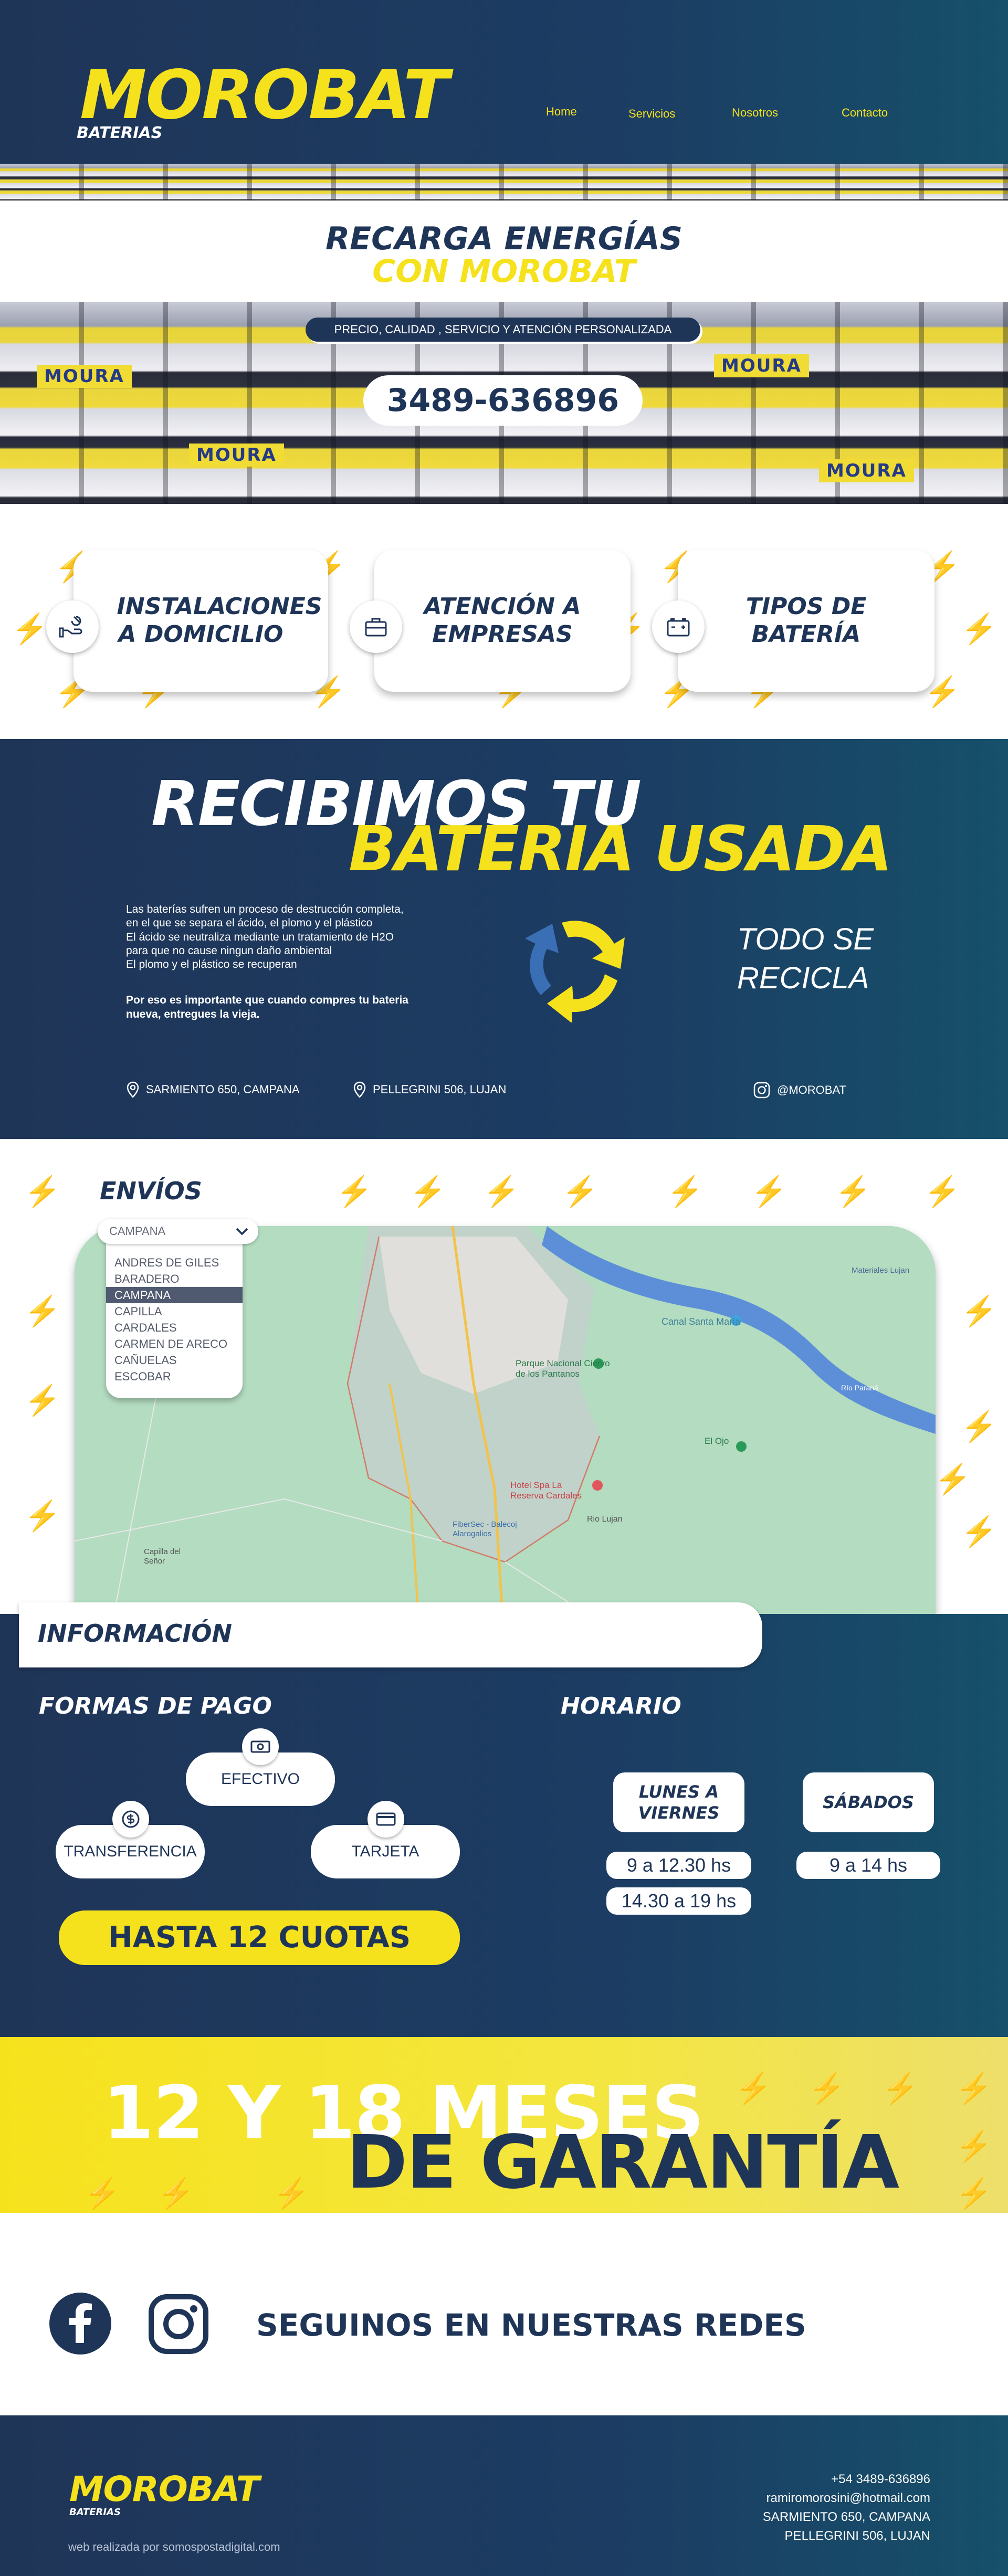 The image size is (1008, 2576). I want to click on phone-button: 3489-636896, so click(503, 400).